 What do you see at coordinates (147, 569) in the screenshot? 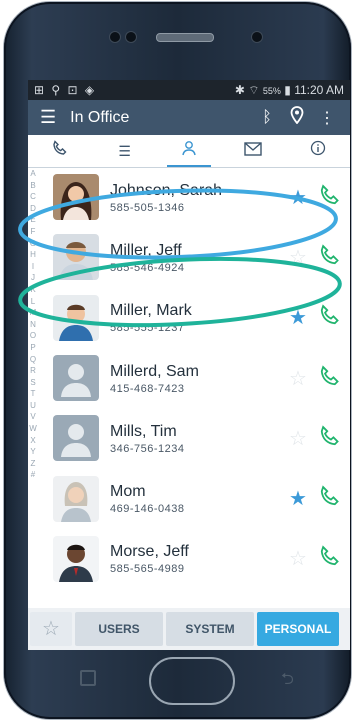
I see `contact-number: 585-565-4989` at bounding box center [147, 569].